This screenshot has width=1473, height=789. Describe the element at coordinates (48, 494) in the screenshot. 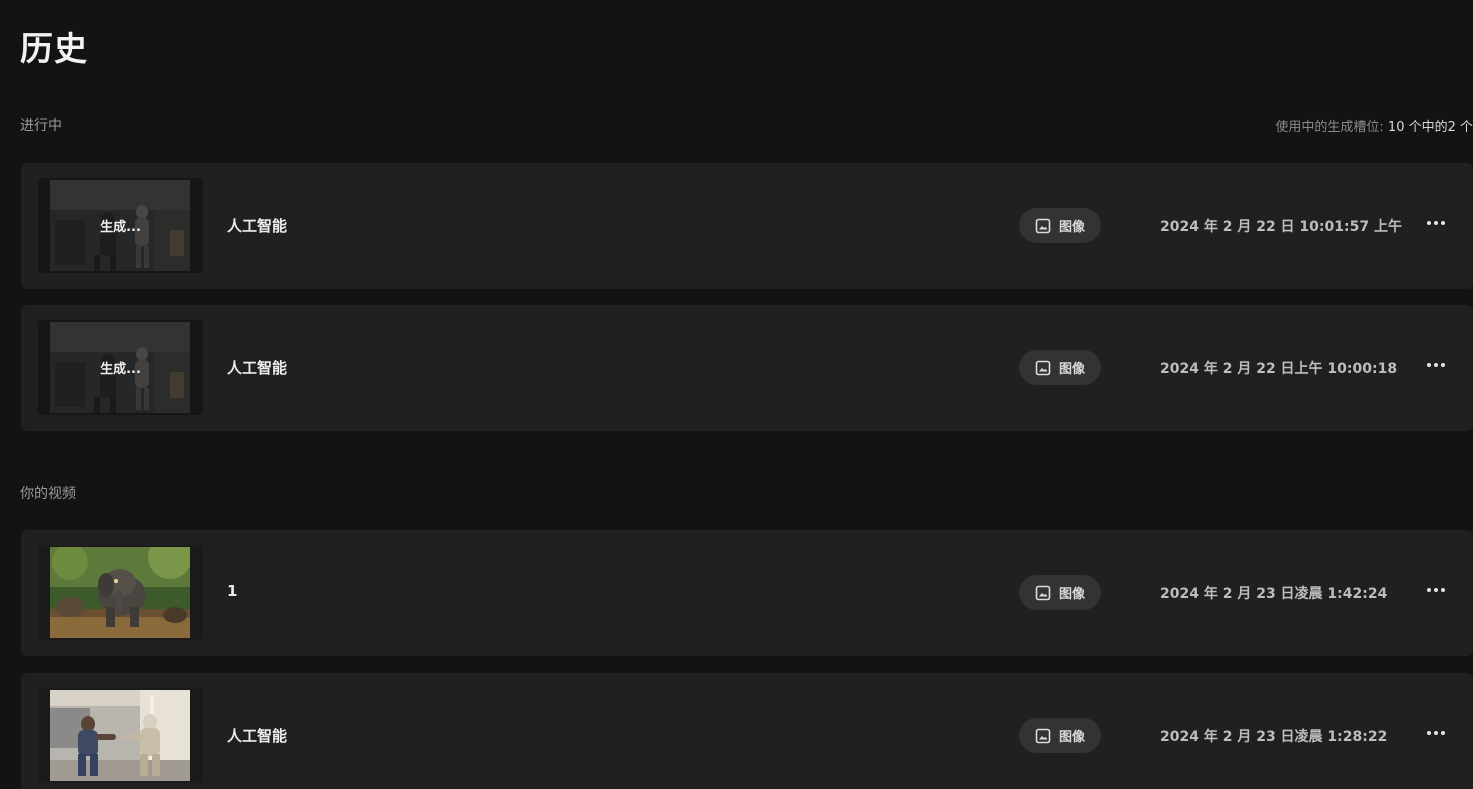

I see `your-videos-label: 你的视频` at that location.